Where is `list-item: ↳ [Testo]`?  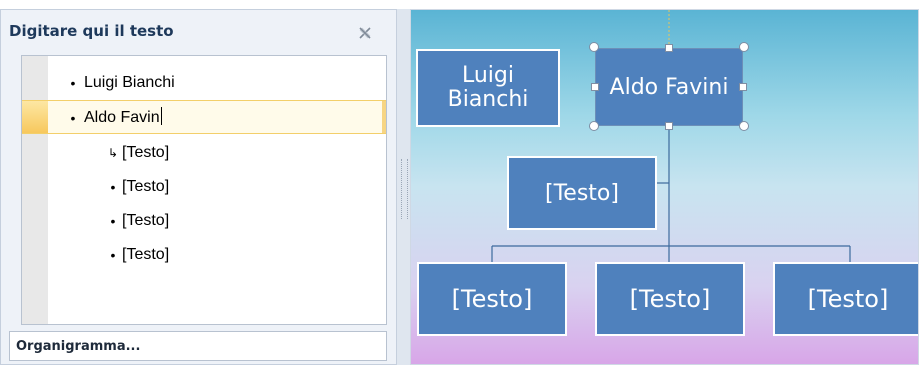 list-item: ↳ [Testo] is located at coordinates (204, 153).